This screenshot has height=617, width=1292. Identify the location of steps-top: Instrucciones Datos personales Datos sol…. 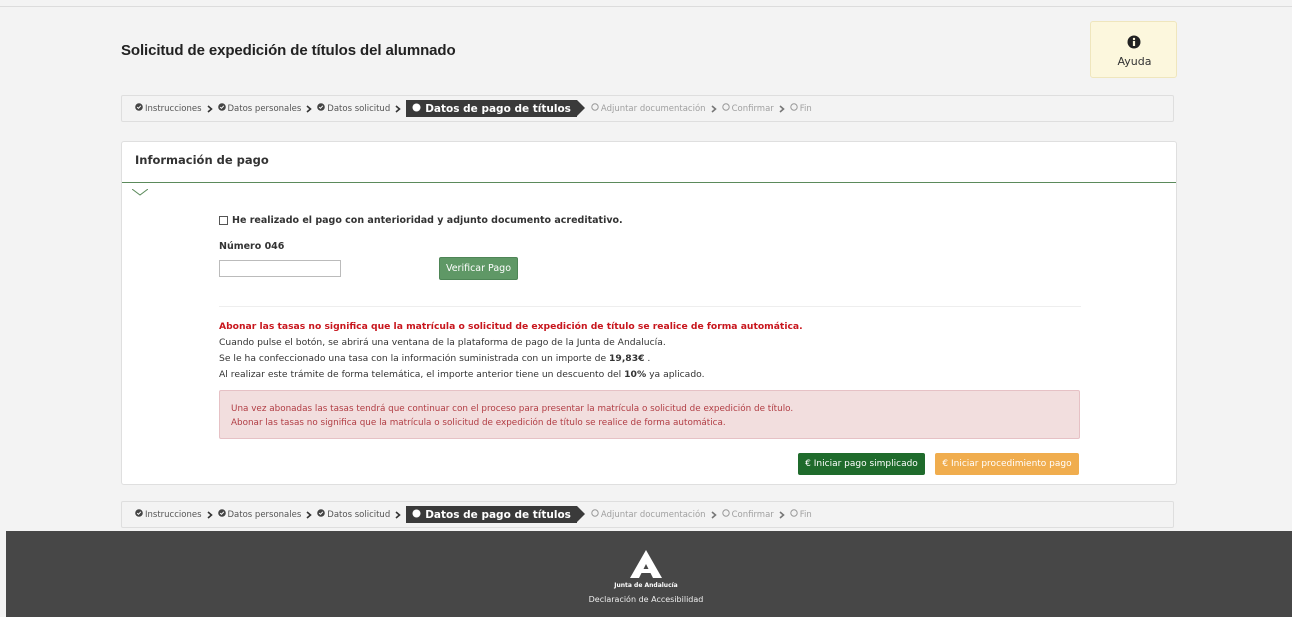
(647, 108).